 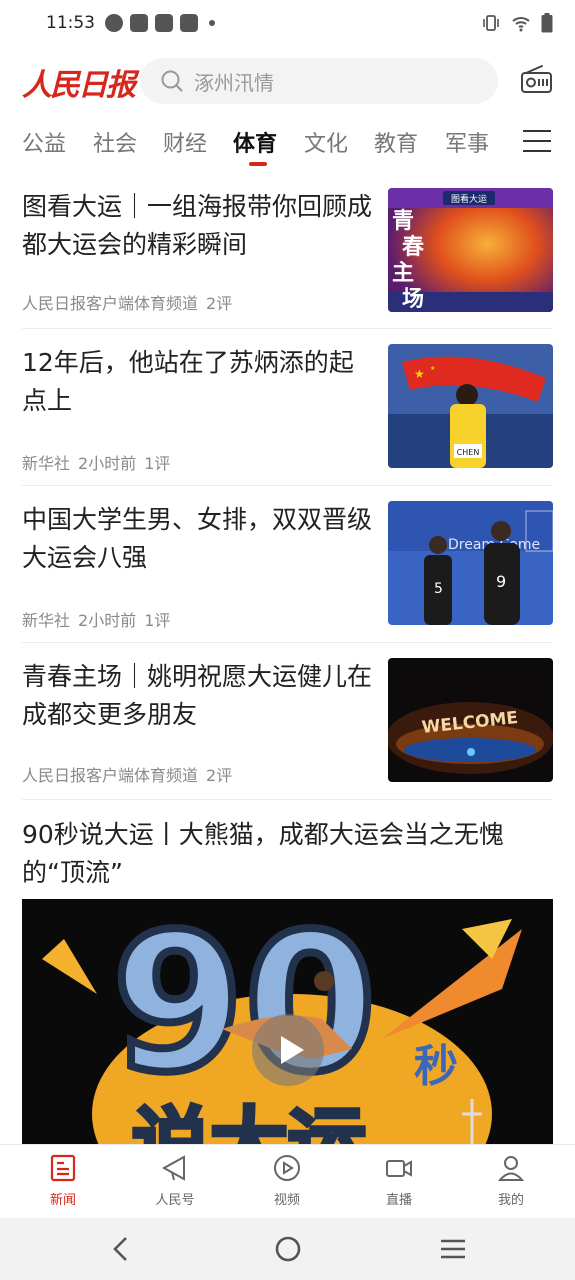 What do you see at coordinates (63, 1168) in the screenshot?
I see `news-icon` at bounding box center [63, 1168].